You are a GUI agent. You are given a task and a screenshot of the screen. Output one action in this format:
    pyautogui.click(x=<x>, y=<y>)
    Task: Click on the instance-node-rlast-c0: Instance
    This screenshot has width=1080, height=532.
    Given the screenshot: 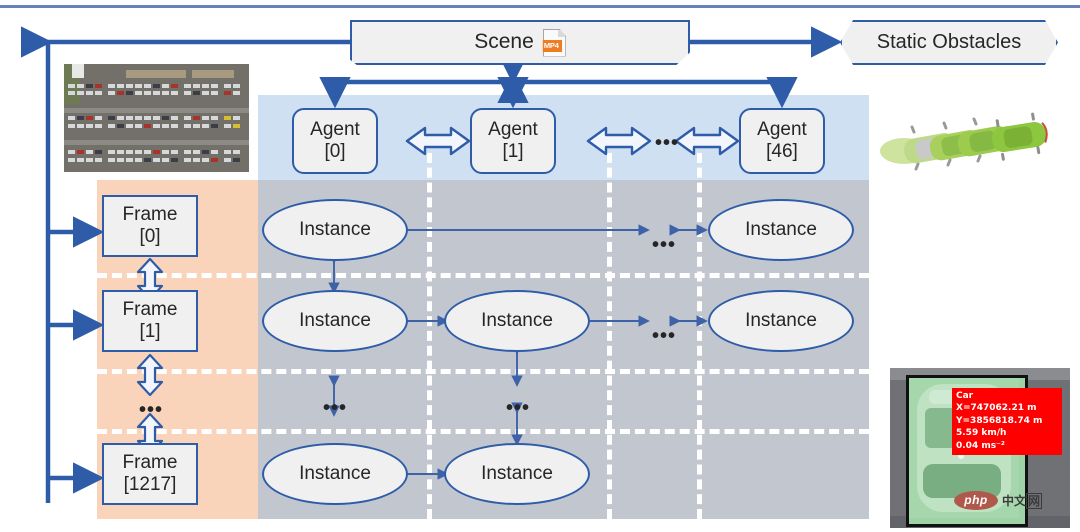 What is the action you would take?
    pyautogui.click(x=335, y=474)
    